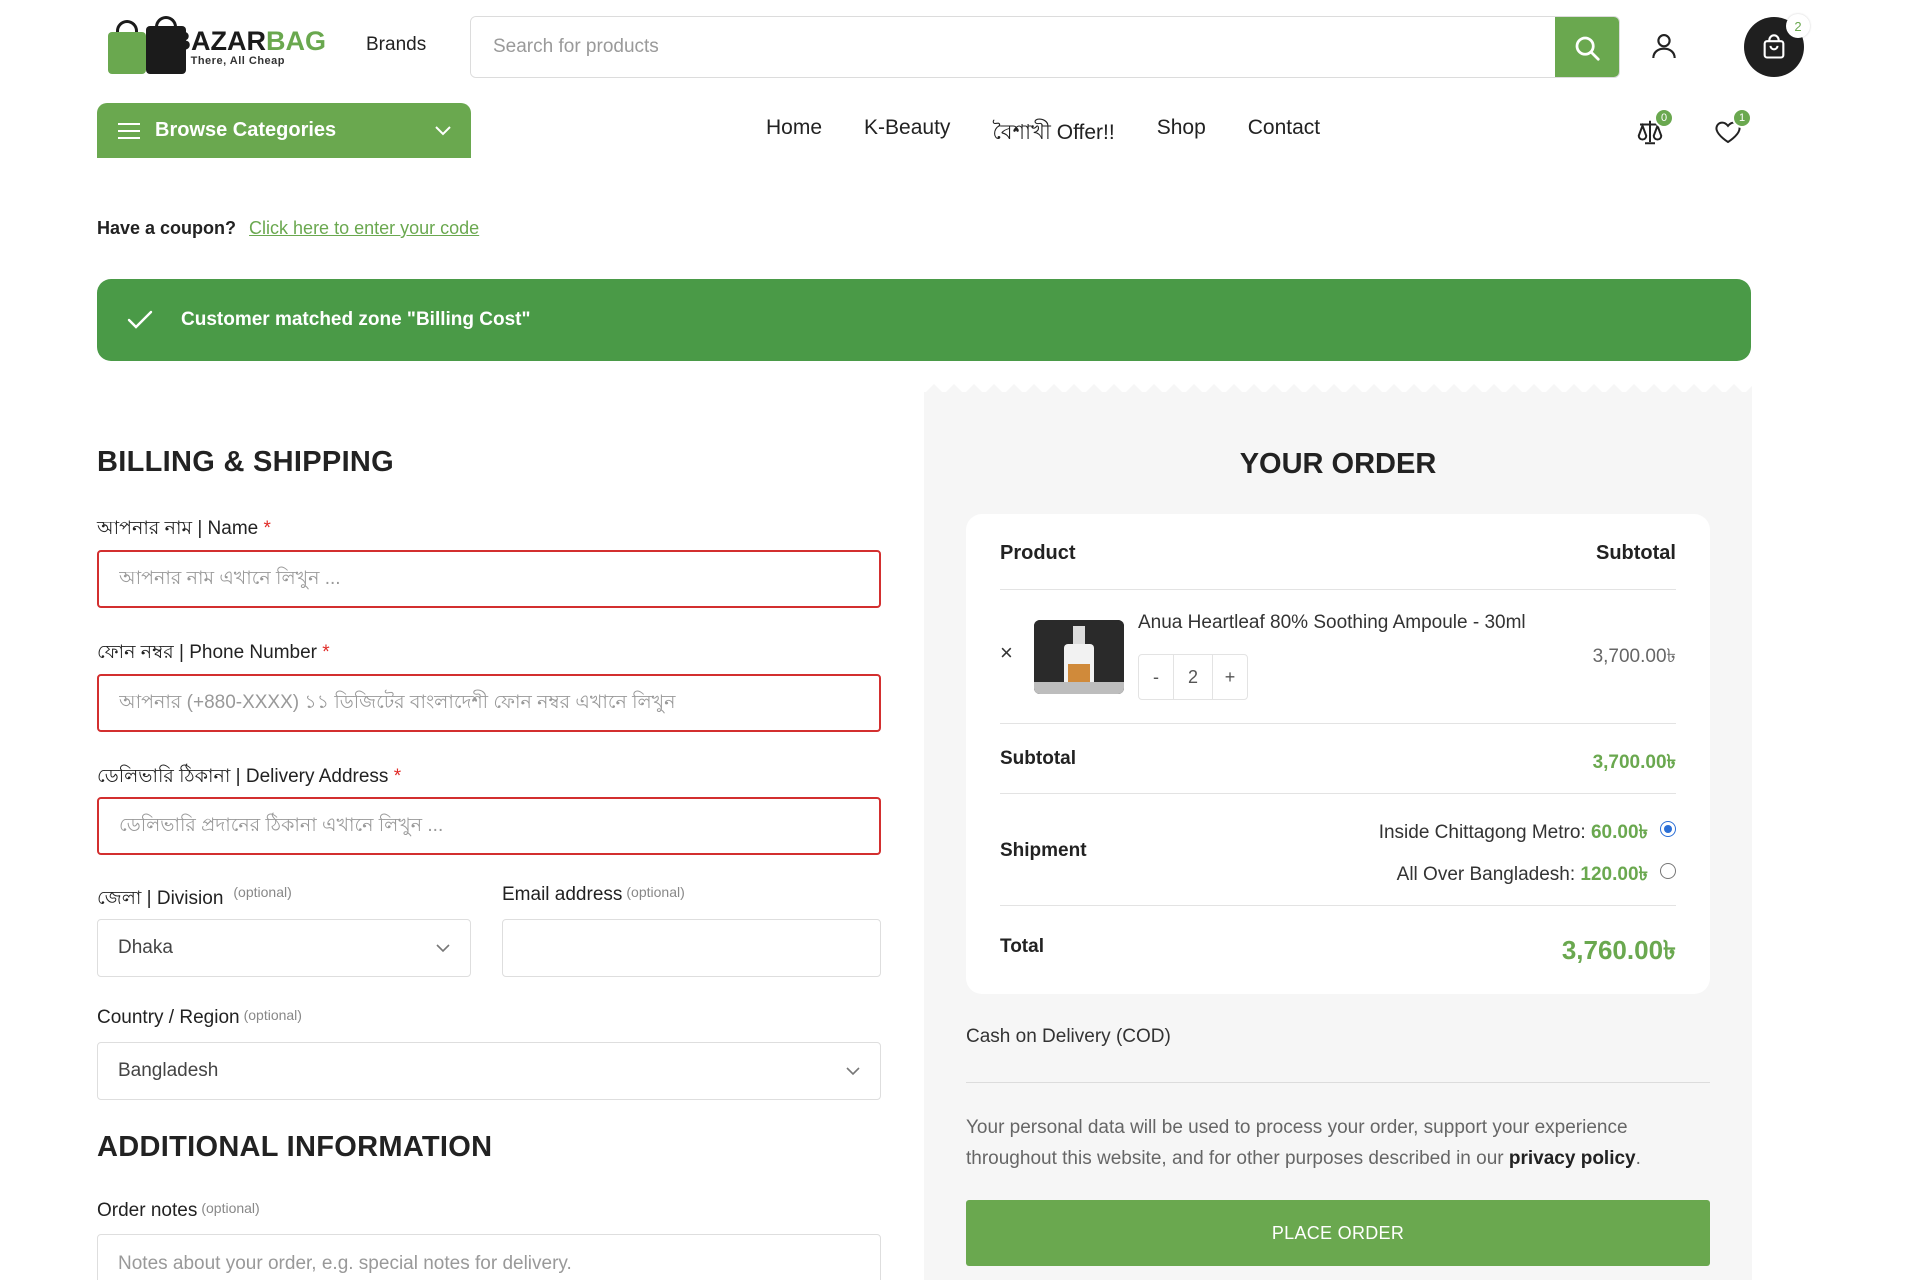  I want to click on division-value: Dhaka, so click(145, 947).